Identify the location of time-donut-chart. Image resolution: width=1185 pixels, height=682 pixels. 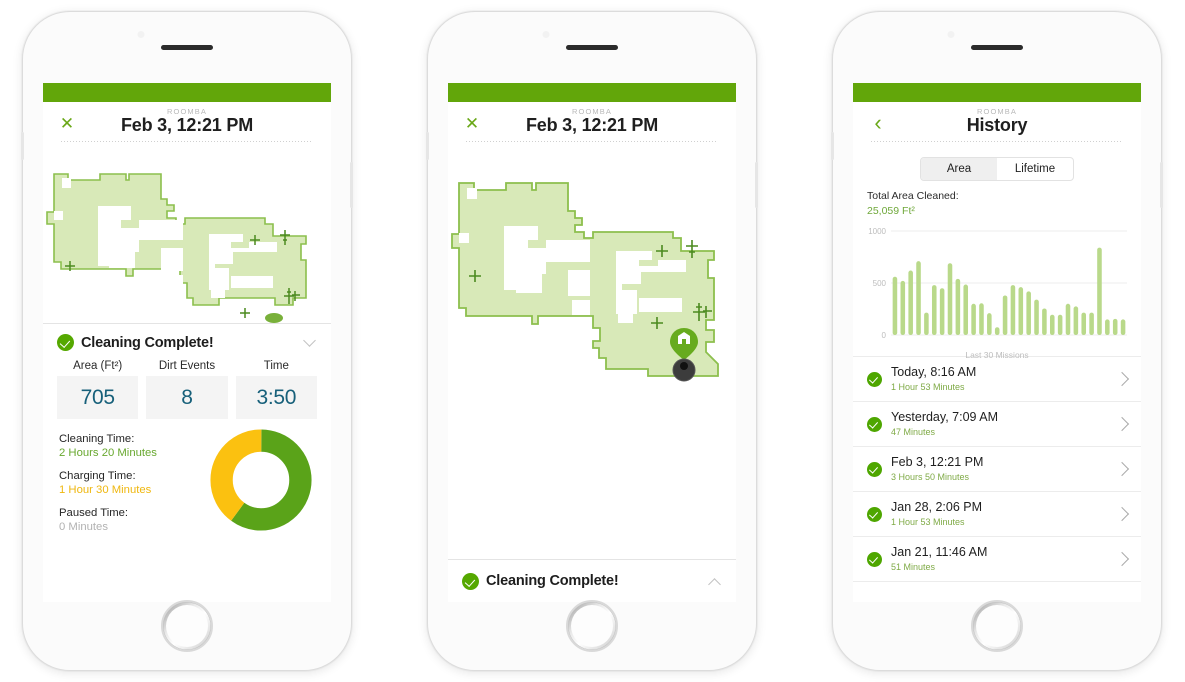
(261, 480).